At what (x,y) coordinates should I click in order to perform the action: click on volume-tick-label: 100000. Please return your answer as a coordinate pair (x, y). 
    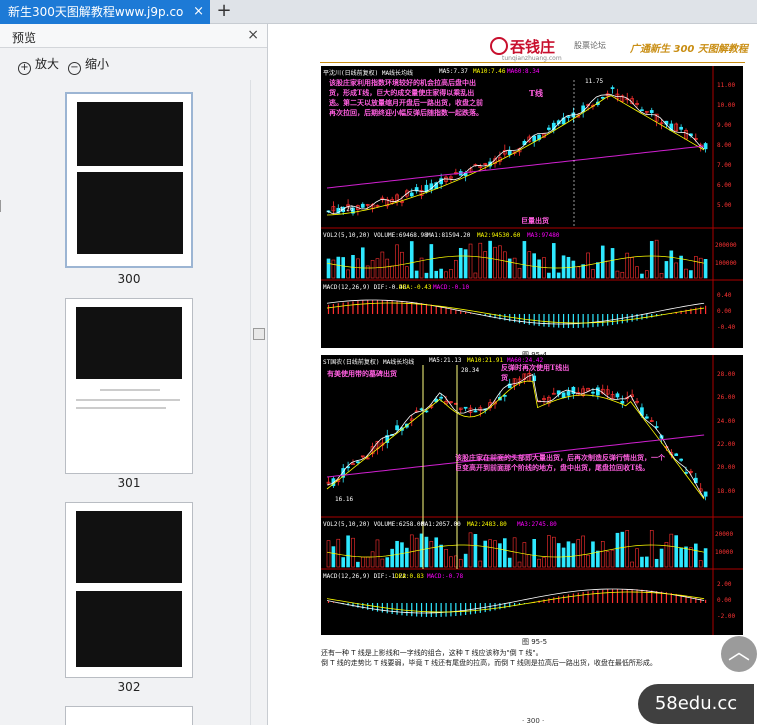
    Looking at the image, I should click on (726, 263).